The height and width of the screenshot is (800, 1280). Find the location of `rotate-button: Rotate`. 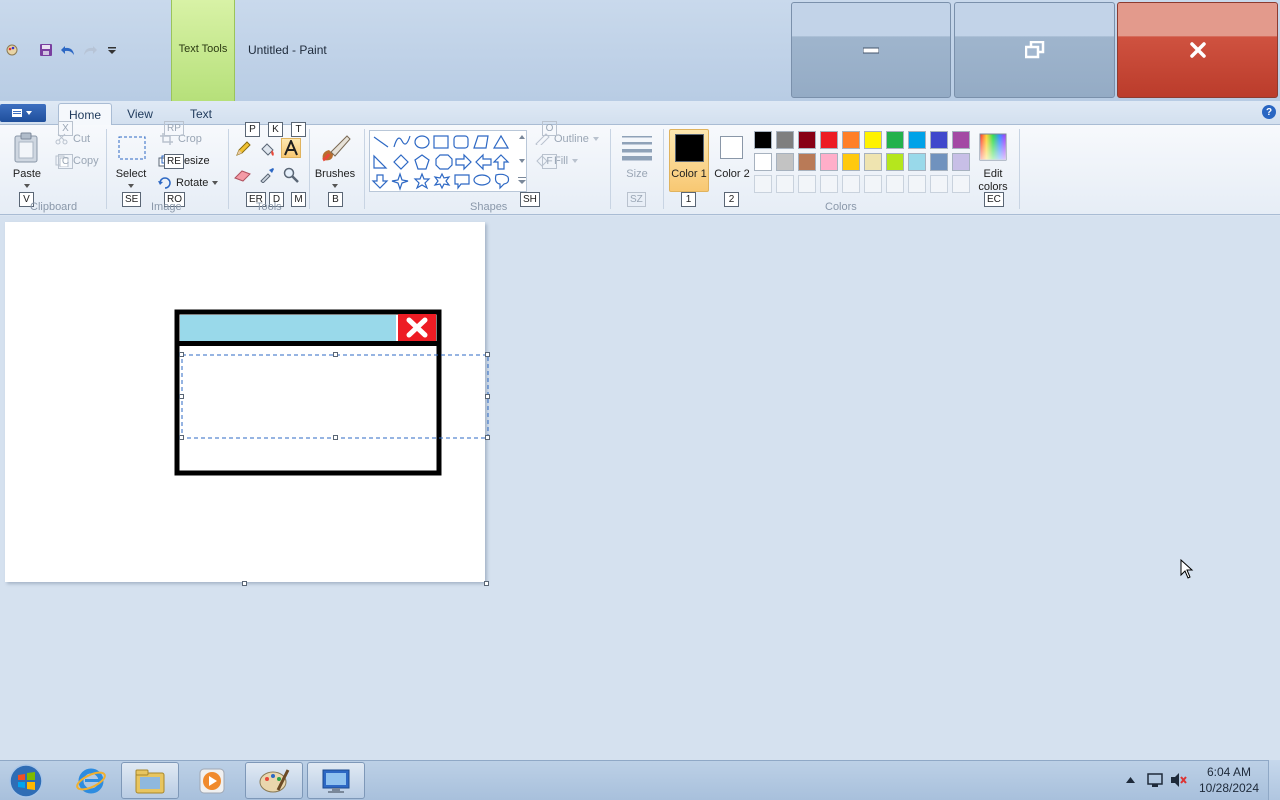

rotate-button: Rotate is located at coordinates (188, 183).